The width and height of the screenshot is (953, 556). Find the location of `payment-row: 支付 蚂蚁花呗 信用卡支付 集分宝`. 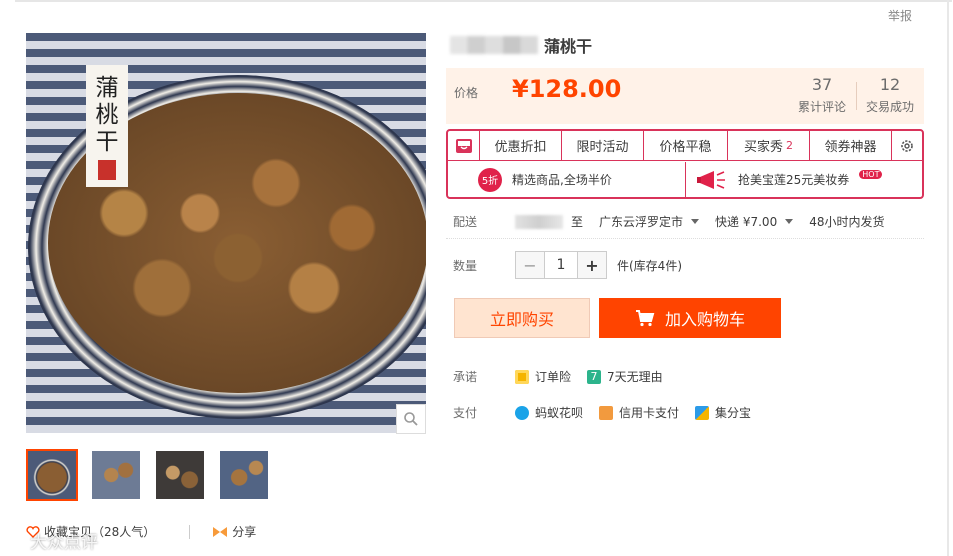

payment-row: 支付 蚂蚁花呗 信用卡支付 集分宝 is located at coordinates (610, 412).